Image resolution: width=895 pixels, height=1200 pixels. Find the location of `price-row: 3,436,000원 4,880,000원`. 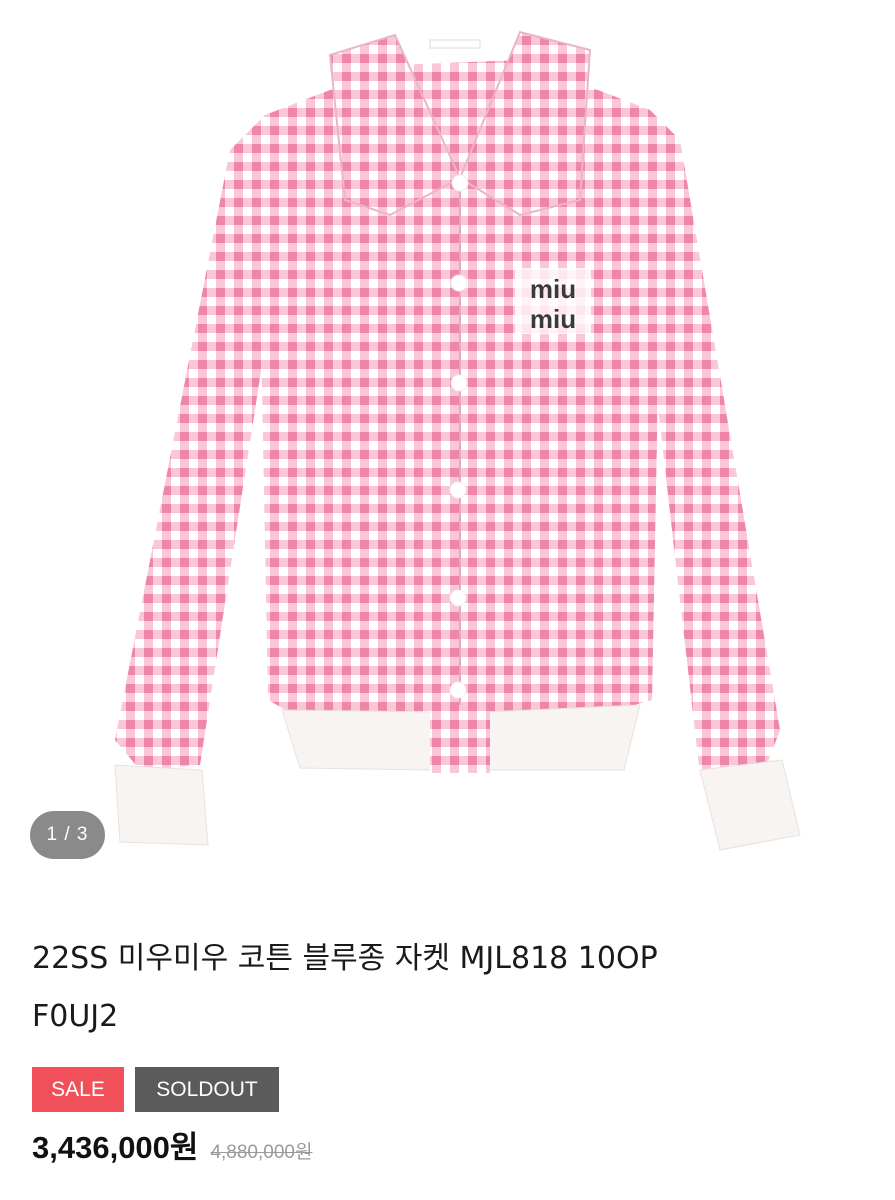

price-row: 3,436,000원 4,880,000원 is located at coordinates (172, 1144).